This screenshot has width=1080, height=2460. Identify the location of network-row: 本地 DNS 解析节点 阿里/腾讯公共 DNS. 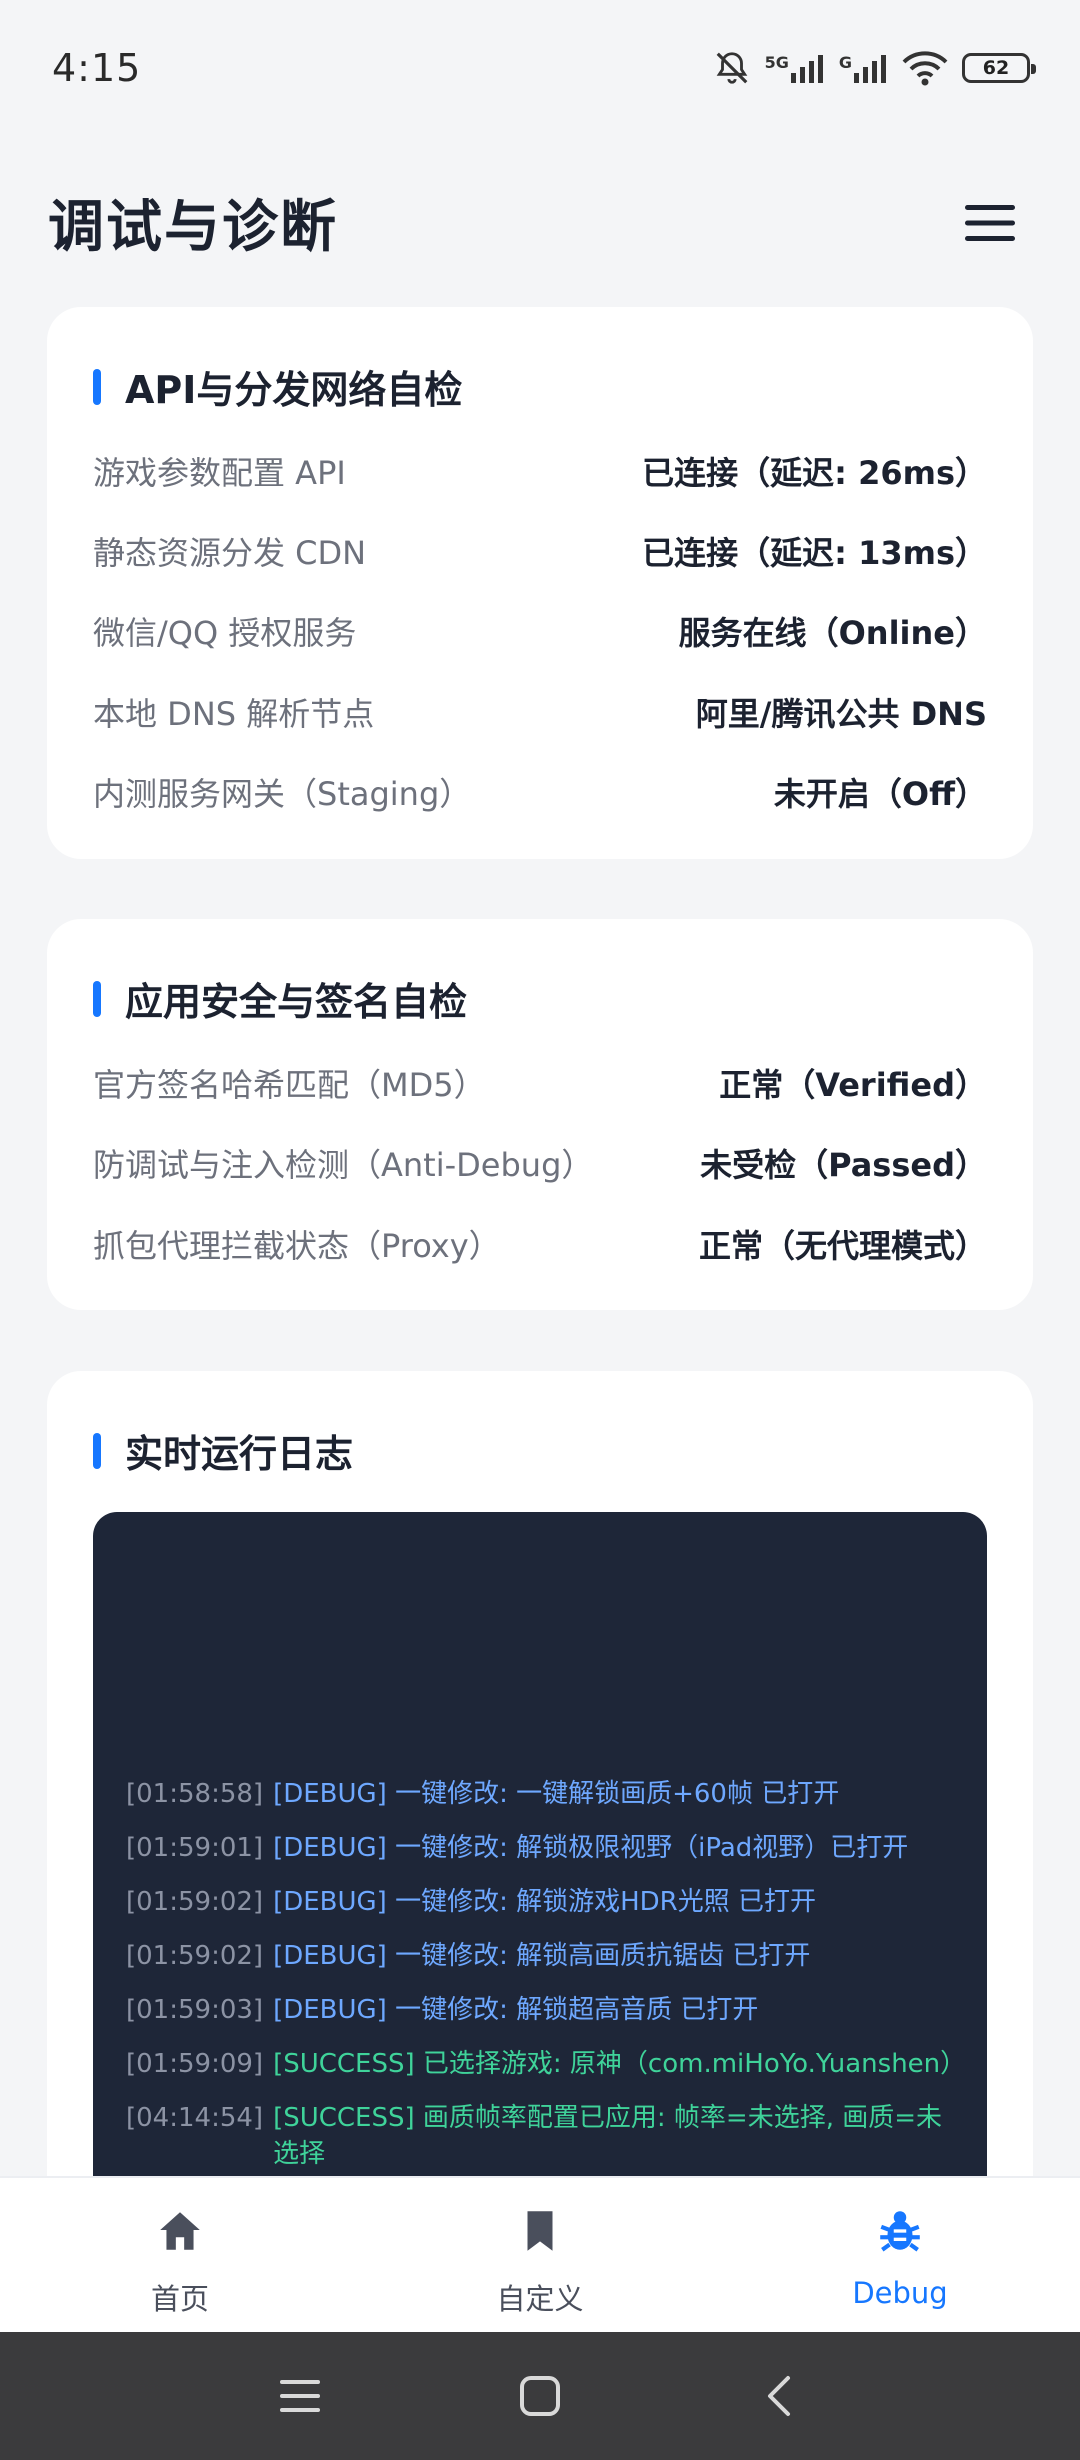
(540, 712).